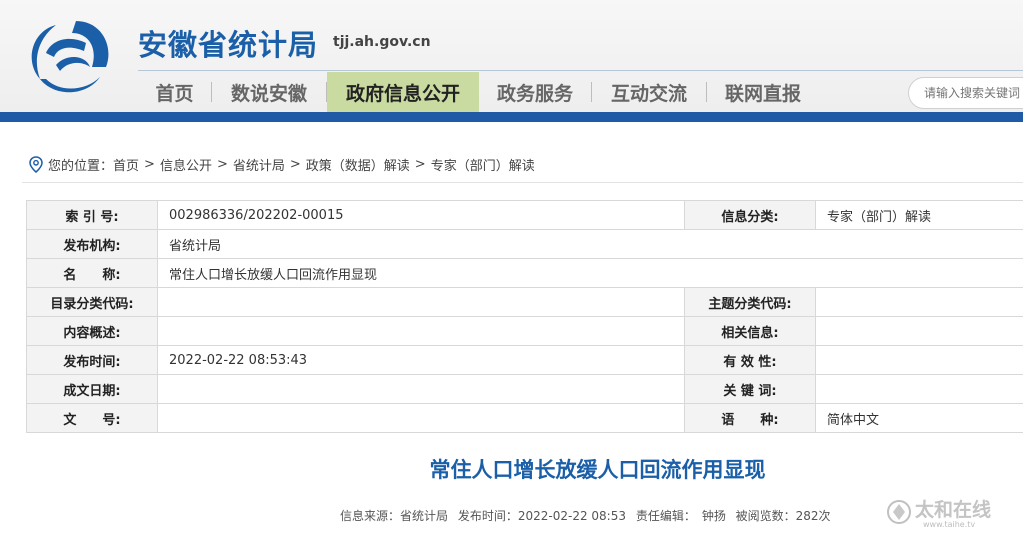 The image size is (1023, 536). Describe the element at coordinates (783, 516) in the screenshot. I see `article-views: 被阅览数：282次` at that location.